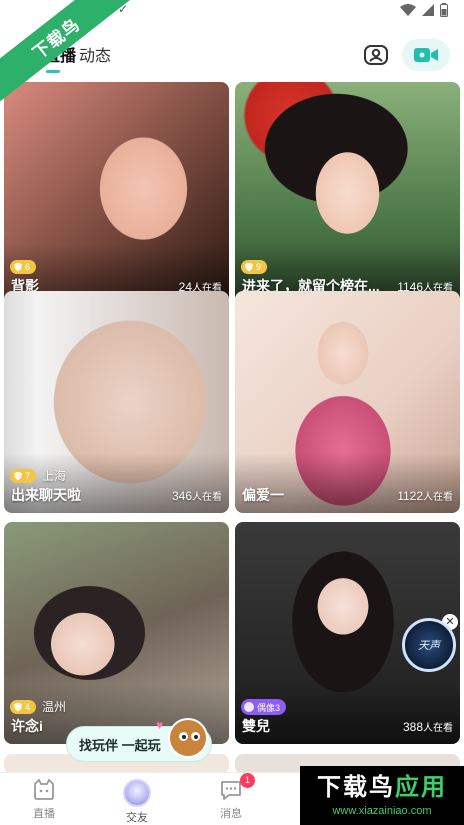 The image size is (464, 825). What do you see at coordinates (425, 496) in the screenshot?
I see `viewer-count: 1122人在看` at bounding box center [425, 496].